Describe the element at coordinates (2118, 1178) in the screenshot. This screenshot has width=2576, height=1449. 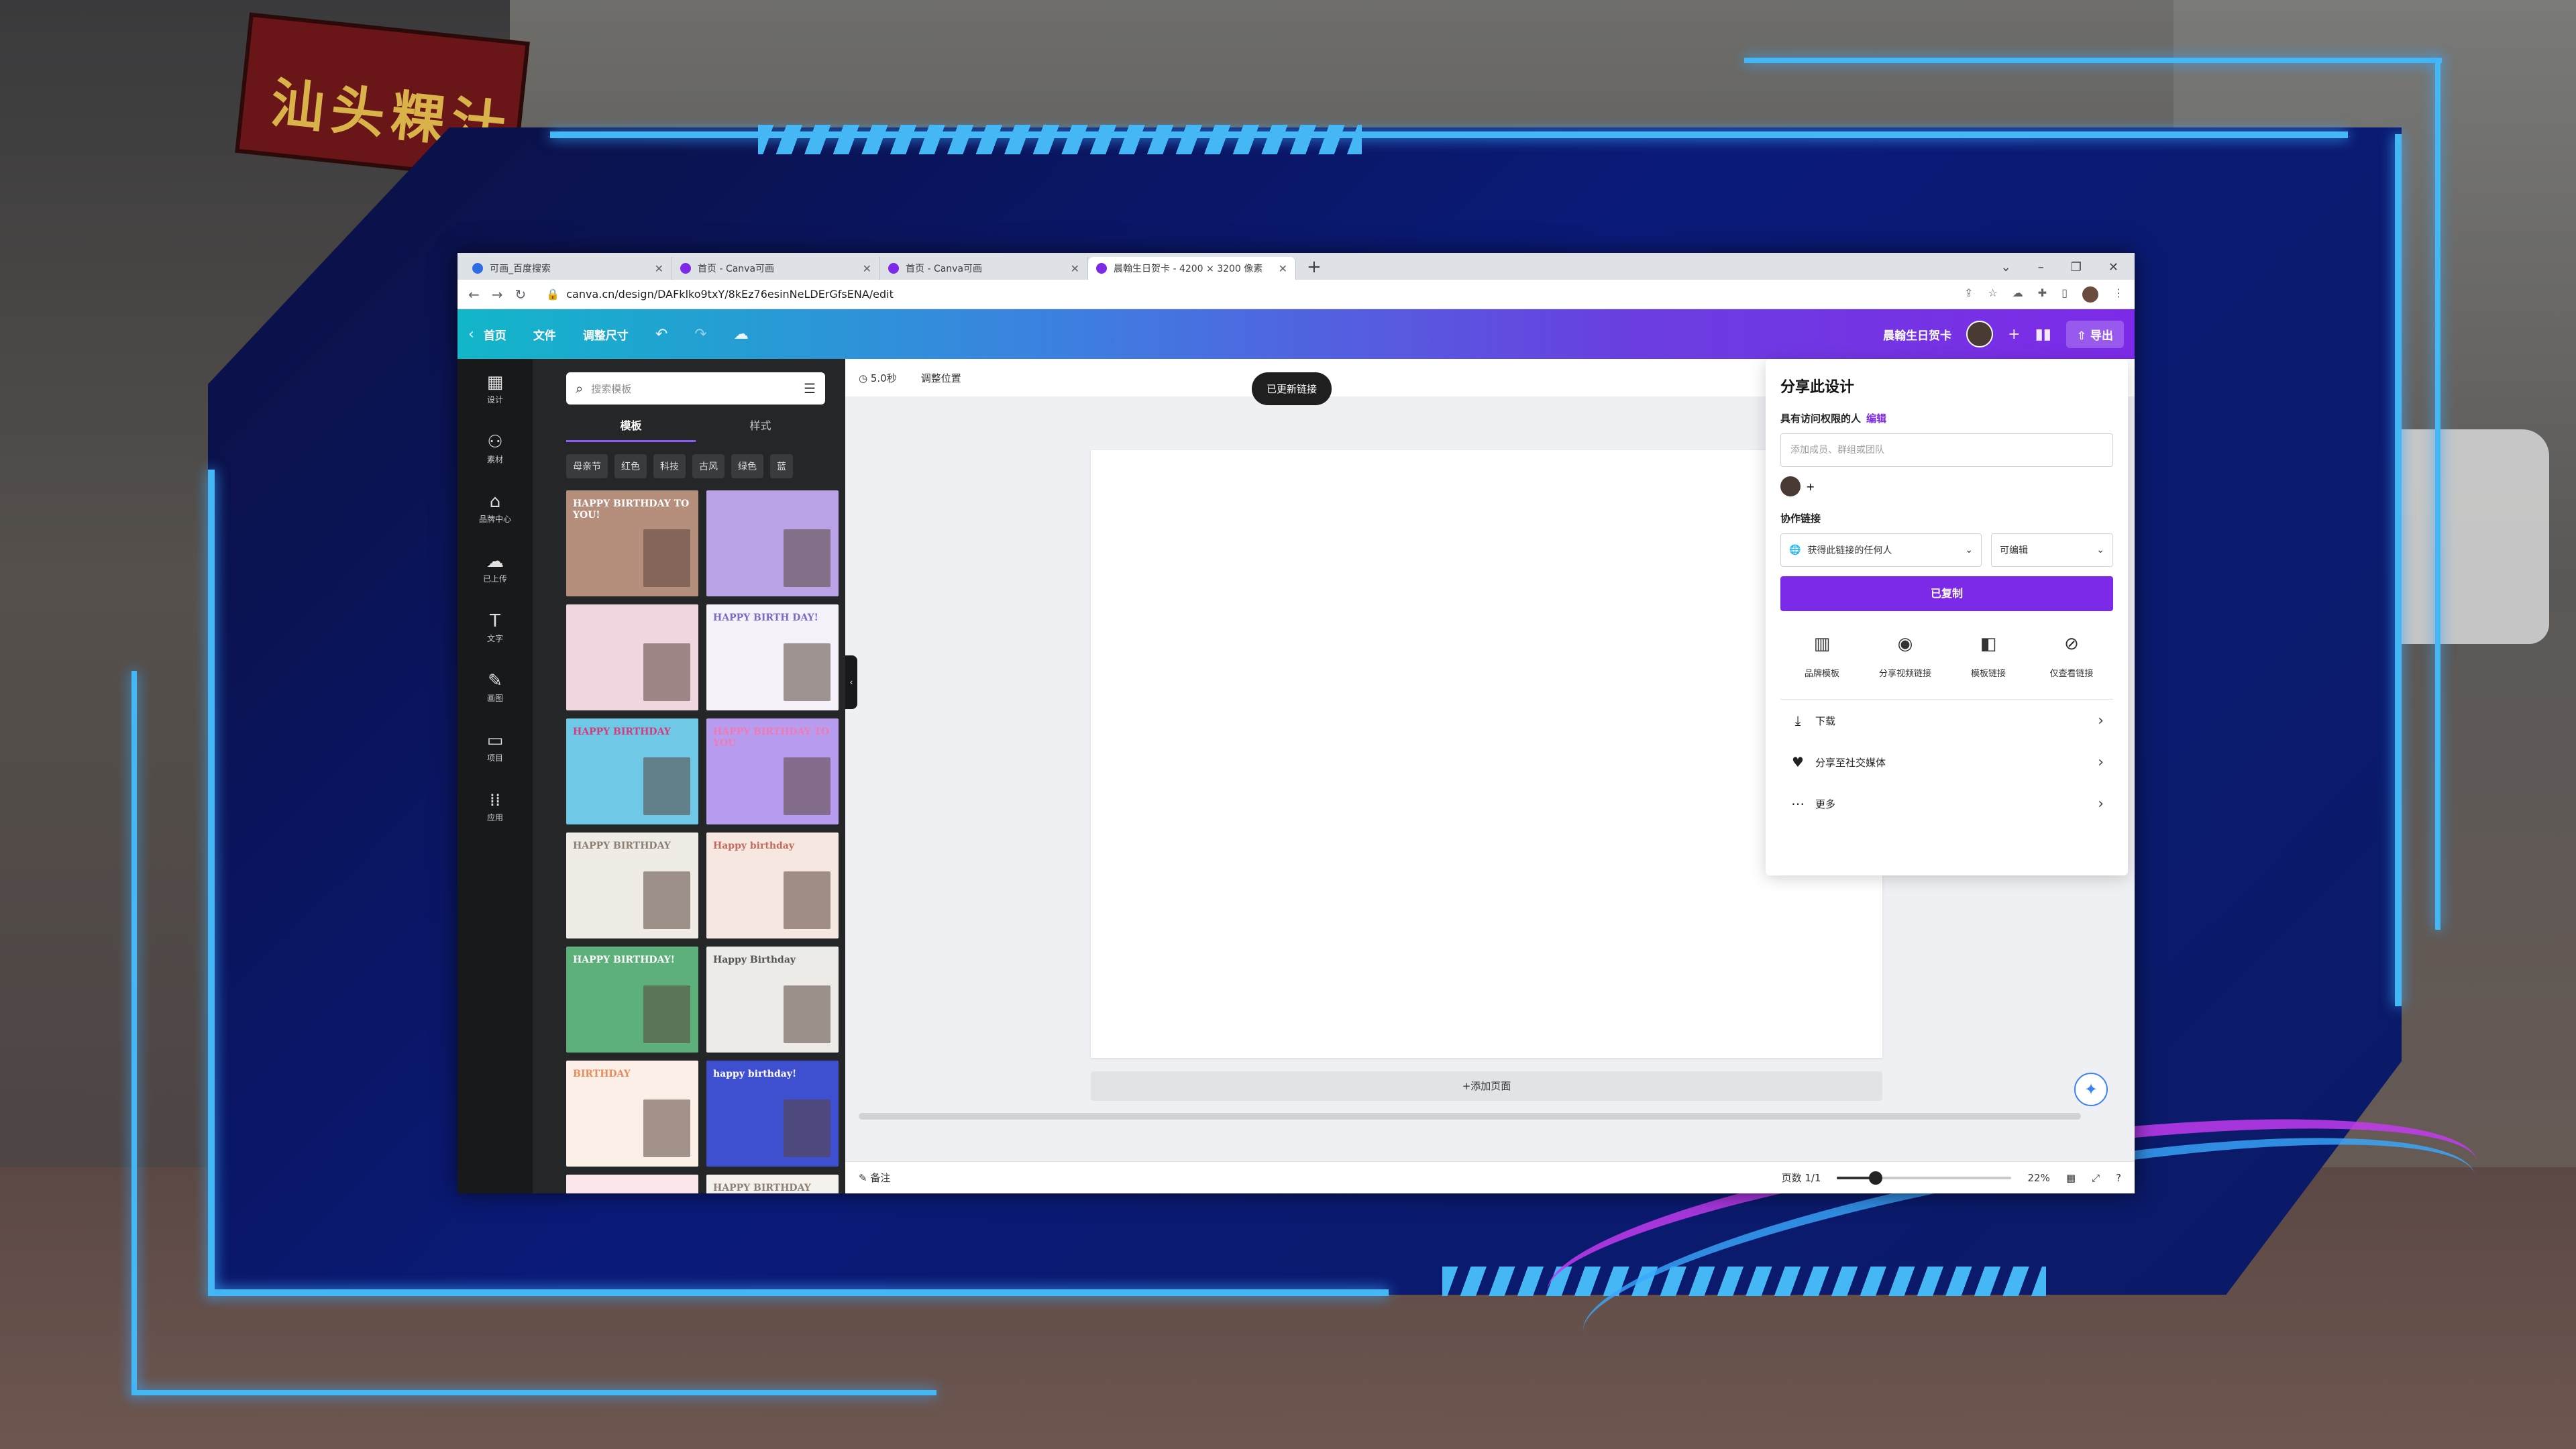
I see `help-icon: ?` at that location.